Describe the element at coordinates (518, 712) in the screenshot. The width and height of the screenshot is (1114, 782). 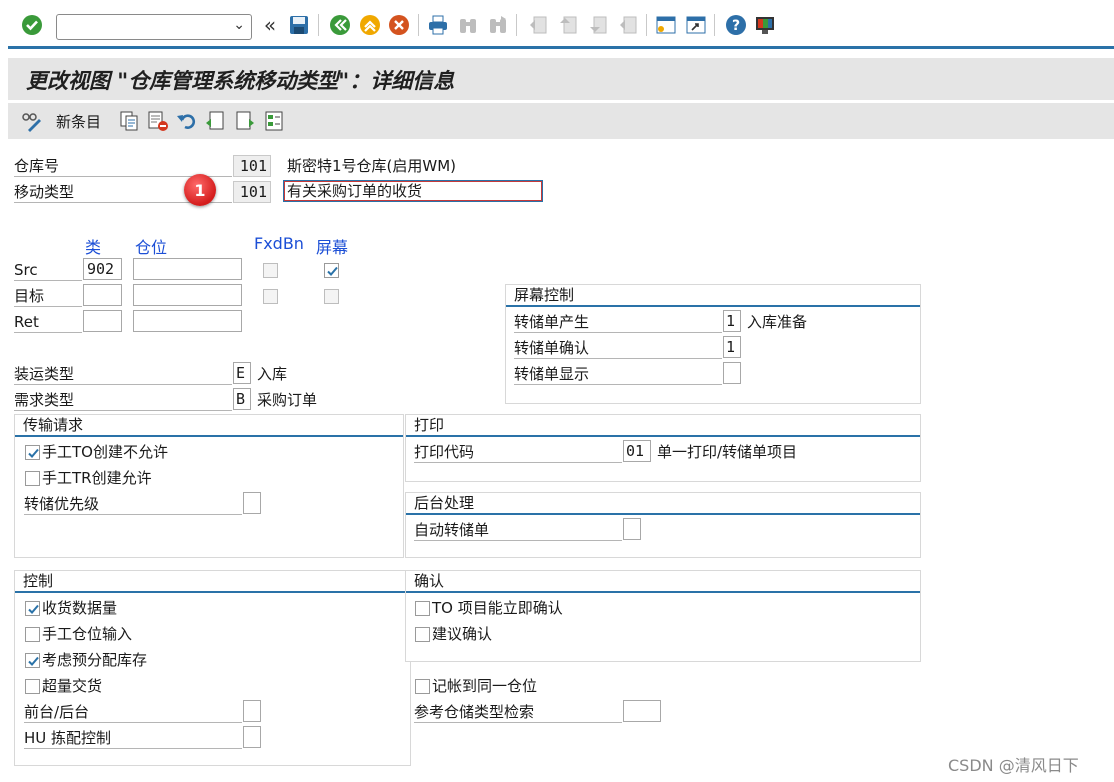
I see `ref-storage-type-search-label: 参考仓储类型检索` at that location.